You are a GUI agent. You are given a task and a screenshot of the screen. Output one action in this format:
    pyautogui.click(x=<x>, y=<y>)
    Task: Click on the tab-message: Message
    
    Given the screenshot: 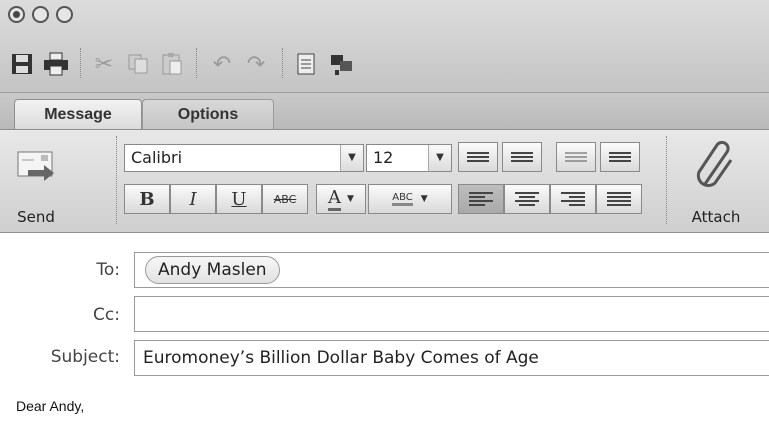 What is the action you would take?
    pyautogui.click(x=78, y=114)
    